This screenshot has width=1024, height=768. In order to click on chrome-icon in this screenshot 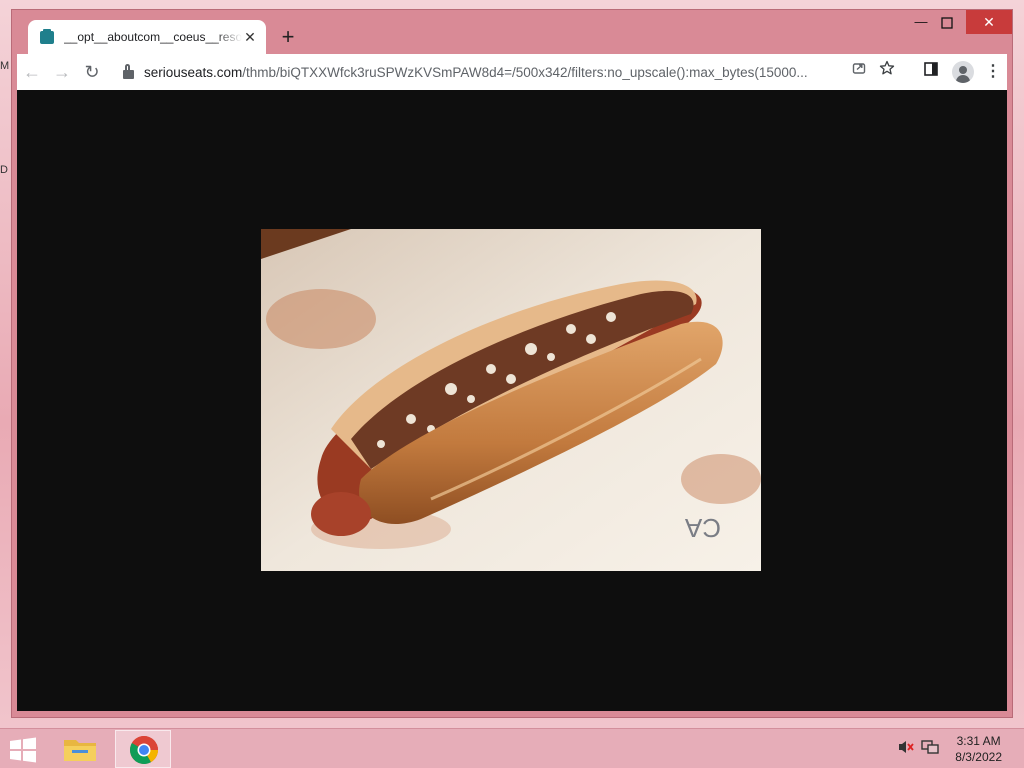, I will do `click(144, 750)`.